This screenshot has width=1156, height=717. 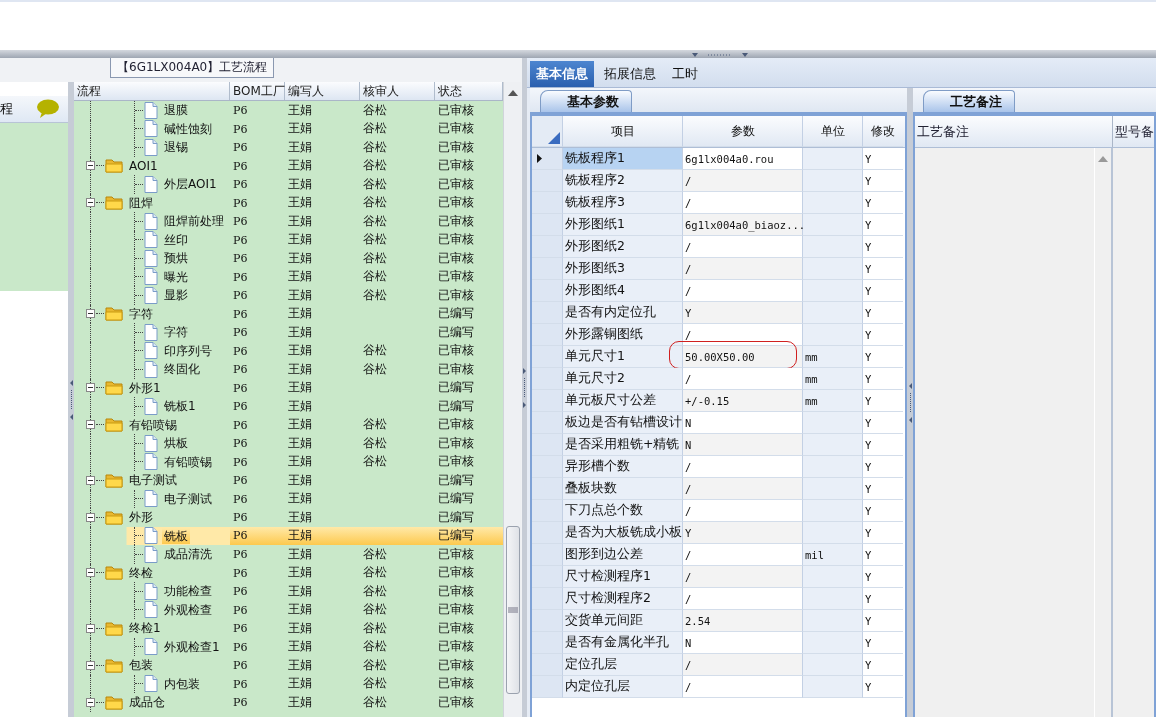 I want to click on tree-item: 功能检查, so click(x=188, y=591).